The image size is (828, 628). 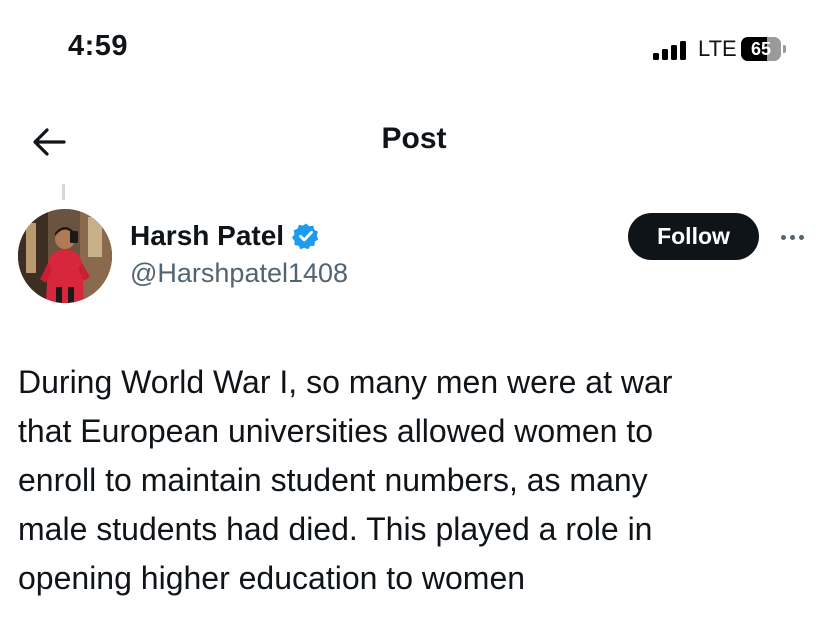 I want to click on battery-level: 65, so click(x=761, y=49).